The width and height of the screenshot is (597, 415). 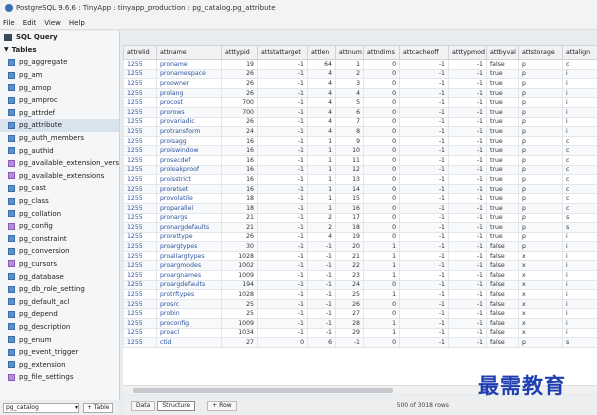 What do you see at coordinates (41, 407) in the screenshot?
I see `schema-select: pg_catalog ▾` at bounding box center [41, 407].